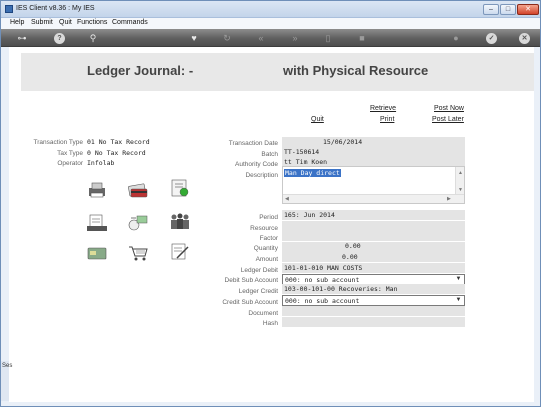  Describe the element at coordinates (97, 253) in the screenshot. I see `card-icon` at that location.